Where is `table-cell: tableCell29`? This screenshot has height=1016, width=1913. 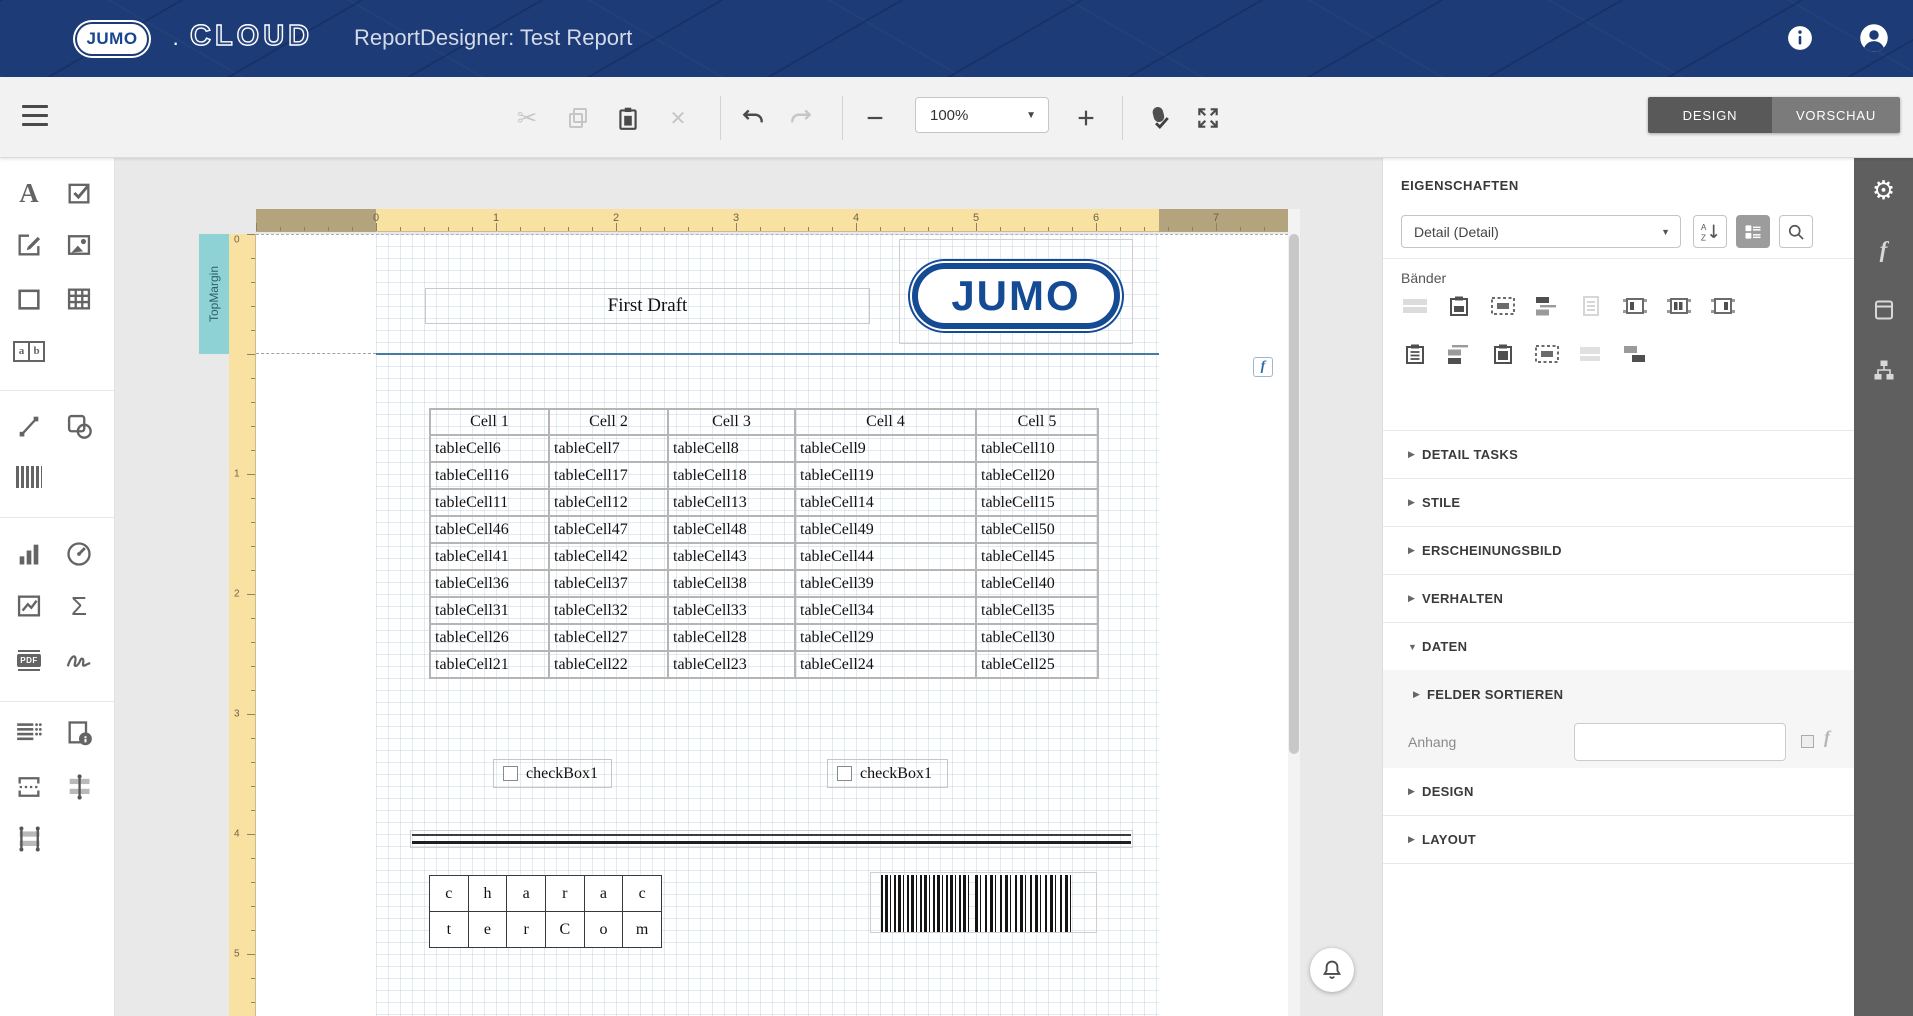
table-cell: tableCell29 is located at coordinates (885, 637).